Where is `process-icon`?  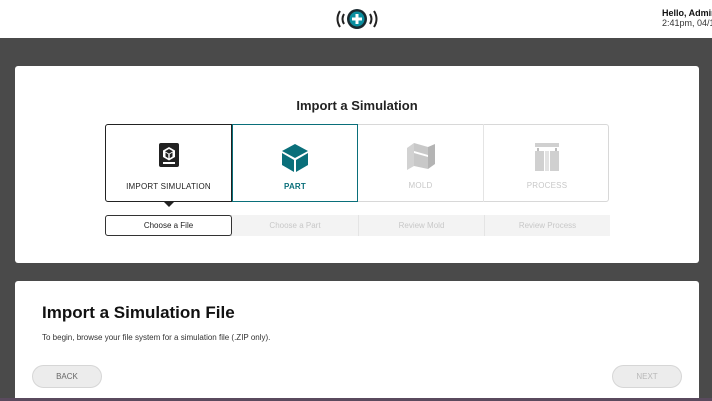
process-icon is located at coordinates (547, 157).